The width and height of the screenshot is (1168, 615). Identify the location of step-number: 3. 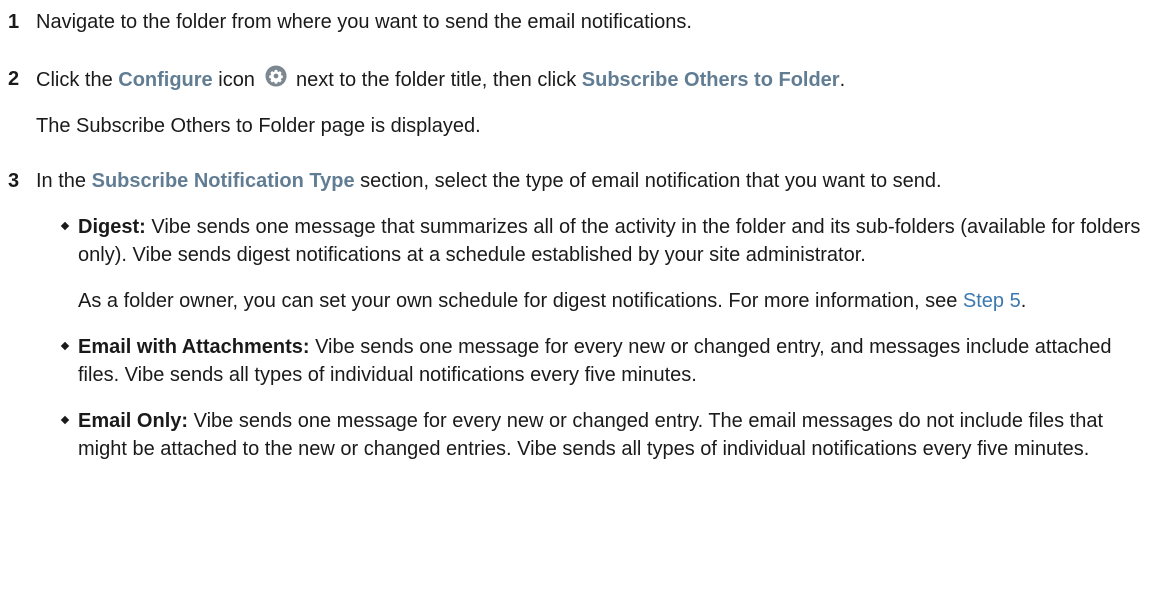
(14, 181).